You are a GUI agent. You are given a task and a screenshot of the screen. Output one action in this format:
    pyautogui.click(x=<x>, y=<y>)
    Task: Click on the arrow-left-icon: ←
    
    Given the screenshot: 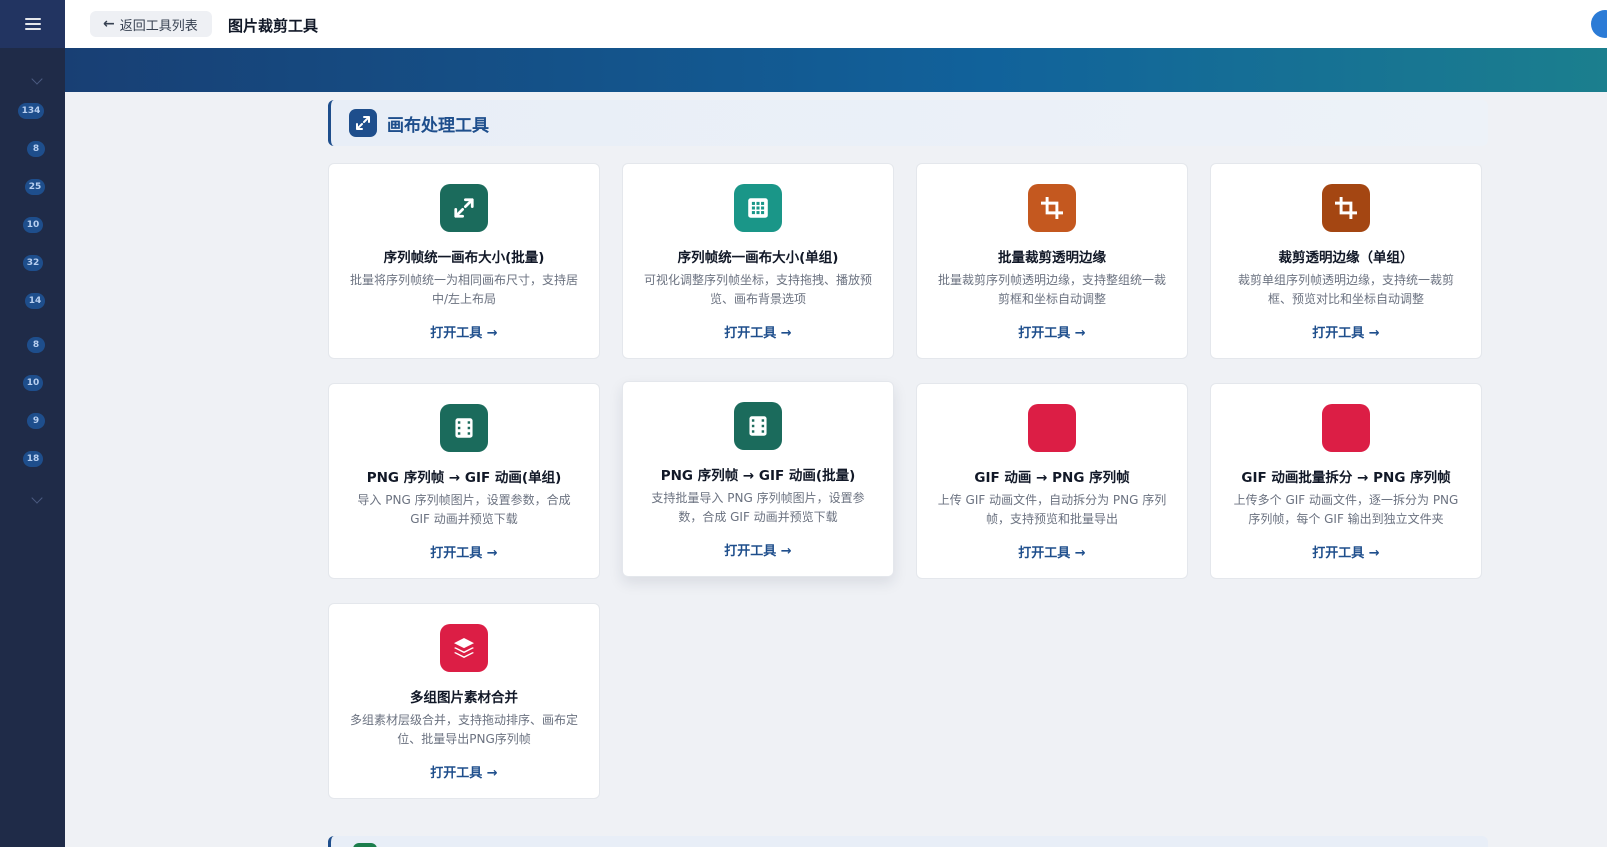 What is the action you would take?
    pyautogui.click(x=109, y=24)
    